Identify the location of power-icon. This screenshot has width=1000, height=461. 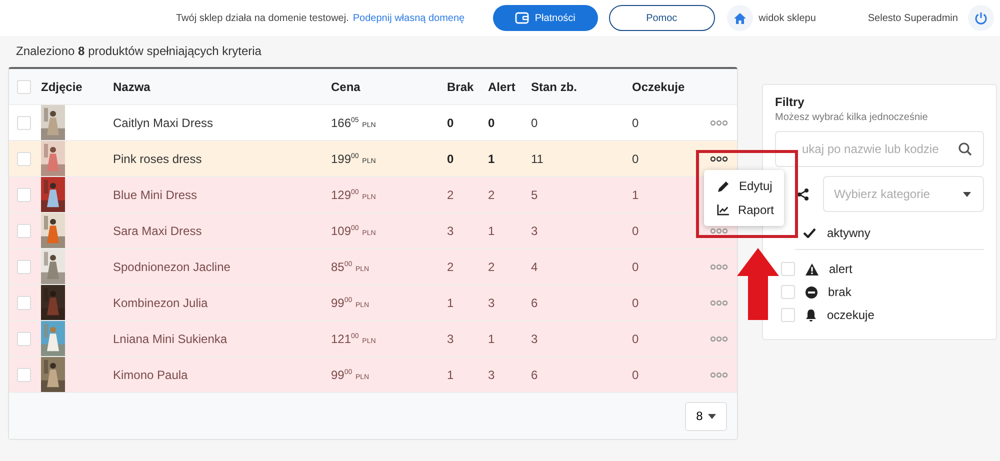
(981, 18).